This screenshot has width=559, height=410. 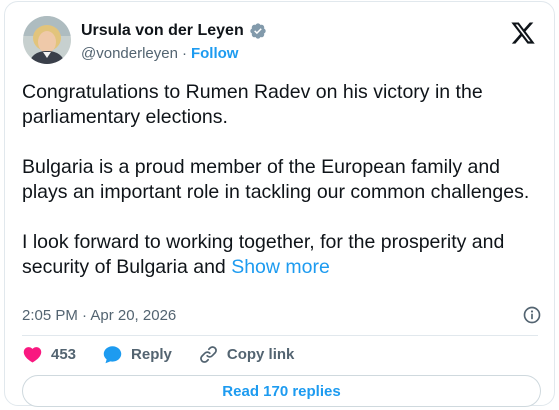 I want to click on tweet-timestamp: 2:05 PM · Apr 20, 2026, so click(x=99, y=315).